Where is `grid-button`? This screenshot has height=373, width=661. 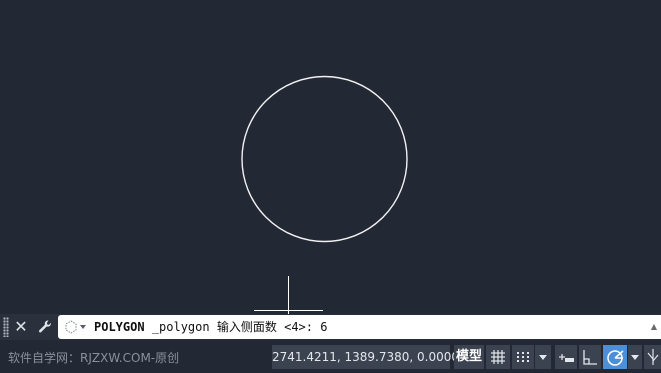
grid-button is located at coordinates (498, 357).